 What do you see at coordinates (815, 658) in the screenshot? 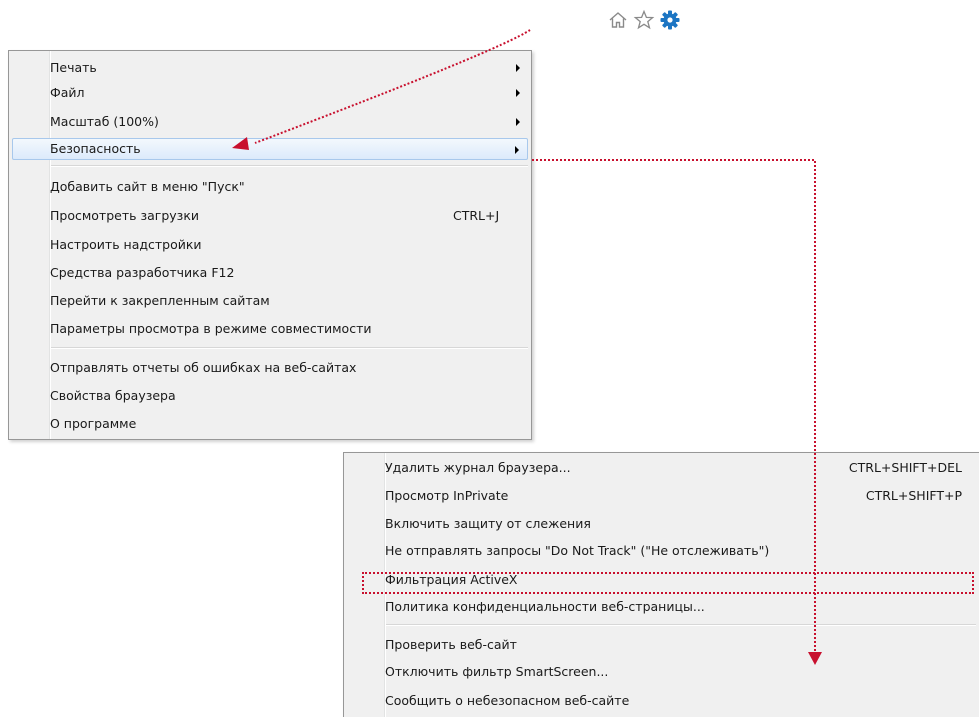
I see `arrowhead-submenu` at bounding box center [815, 658].